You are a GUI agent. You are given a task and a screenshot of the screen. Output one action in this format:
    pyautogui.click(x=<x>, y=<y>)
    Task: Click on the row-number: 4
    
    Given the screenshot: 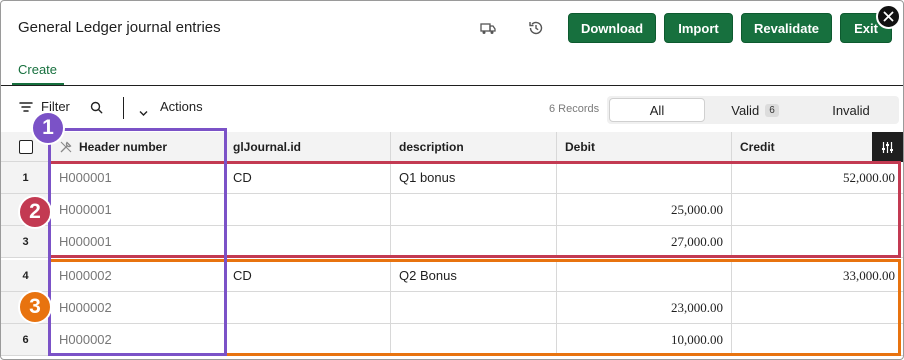 What is the action you would take?
    pyautogui.click(x=26, y=275)
    